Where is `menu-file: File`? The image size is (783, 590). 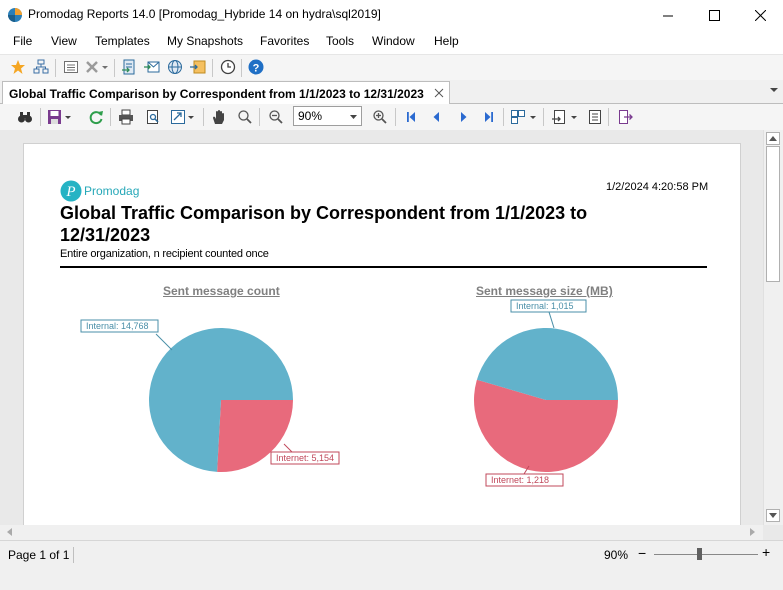 menu-file: File is located at coordinates (22, 41).